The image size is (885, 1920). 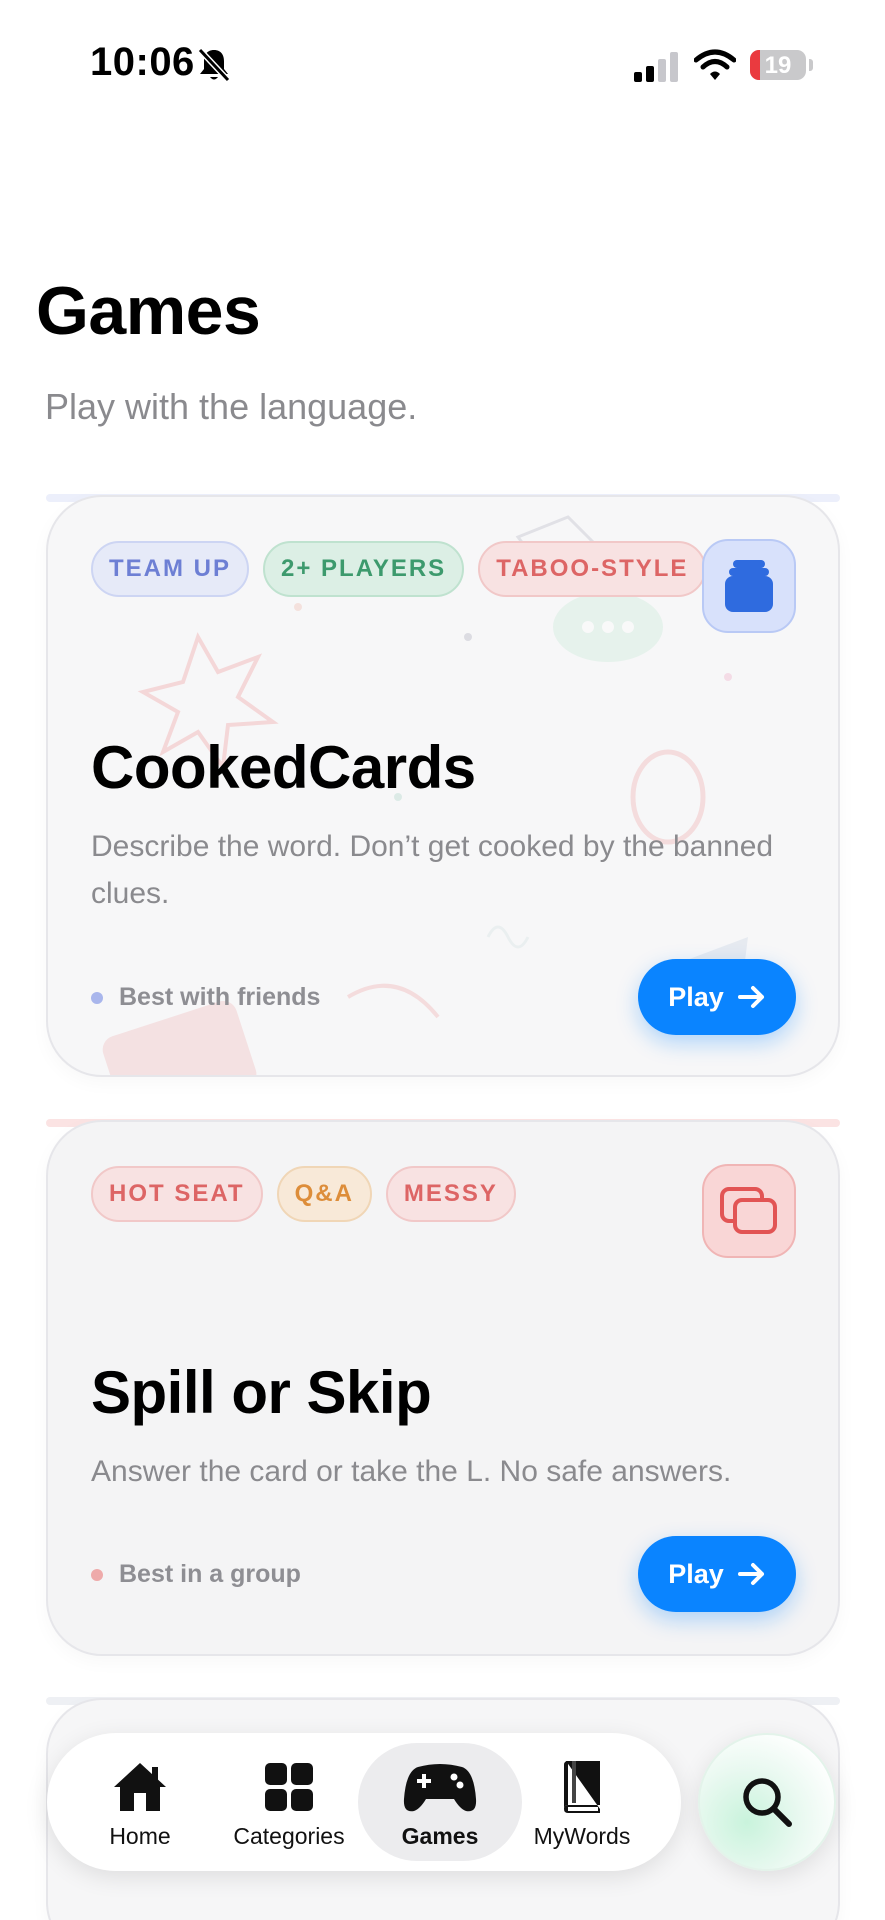 What do you see at coordinates (440, 1788) in the screenshot?
I see `gamepad-icon` at bounding box center [440, 1788].